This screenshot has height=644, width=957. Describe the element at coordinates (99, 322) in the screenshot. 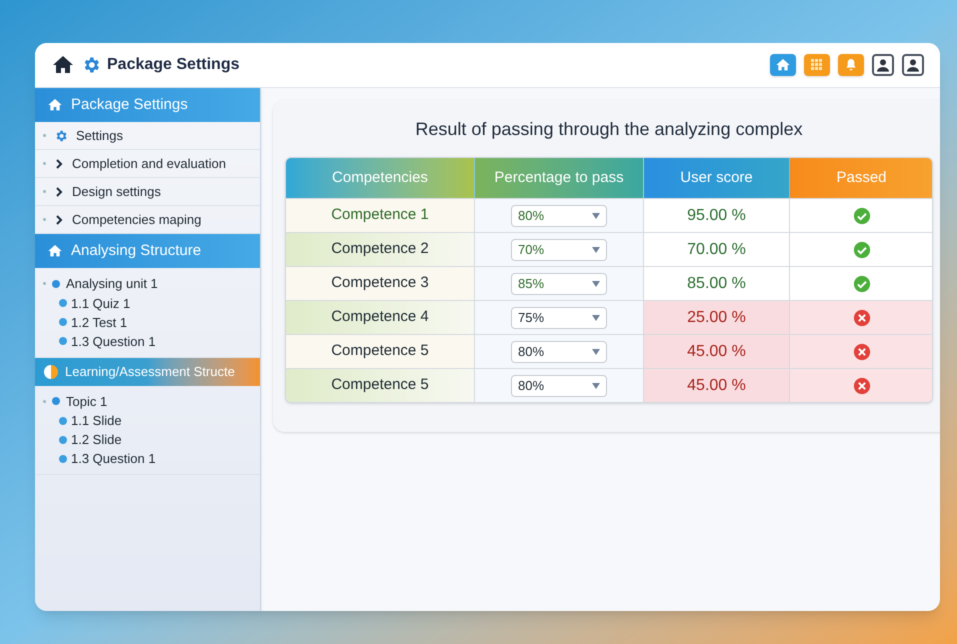

I see `tree-item: 1.2 Test 1` at that location.